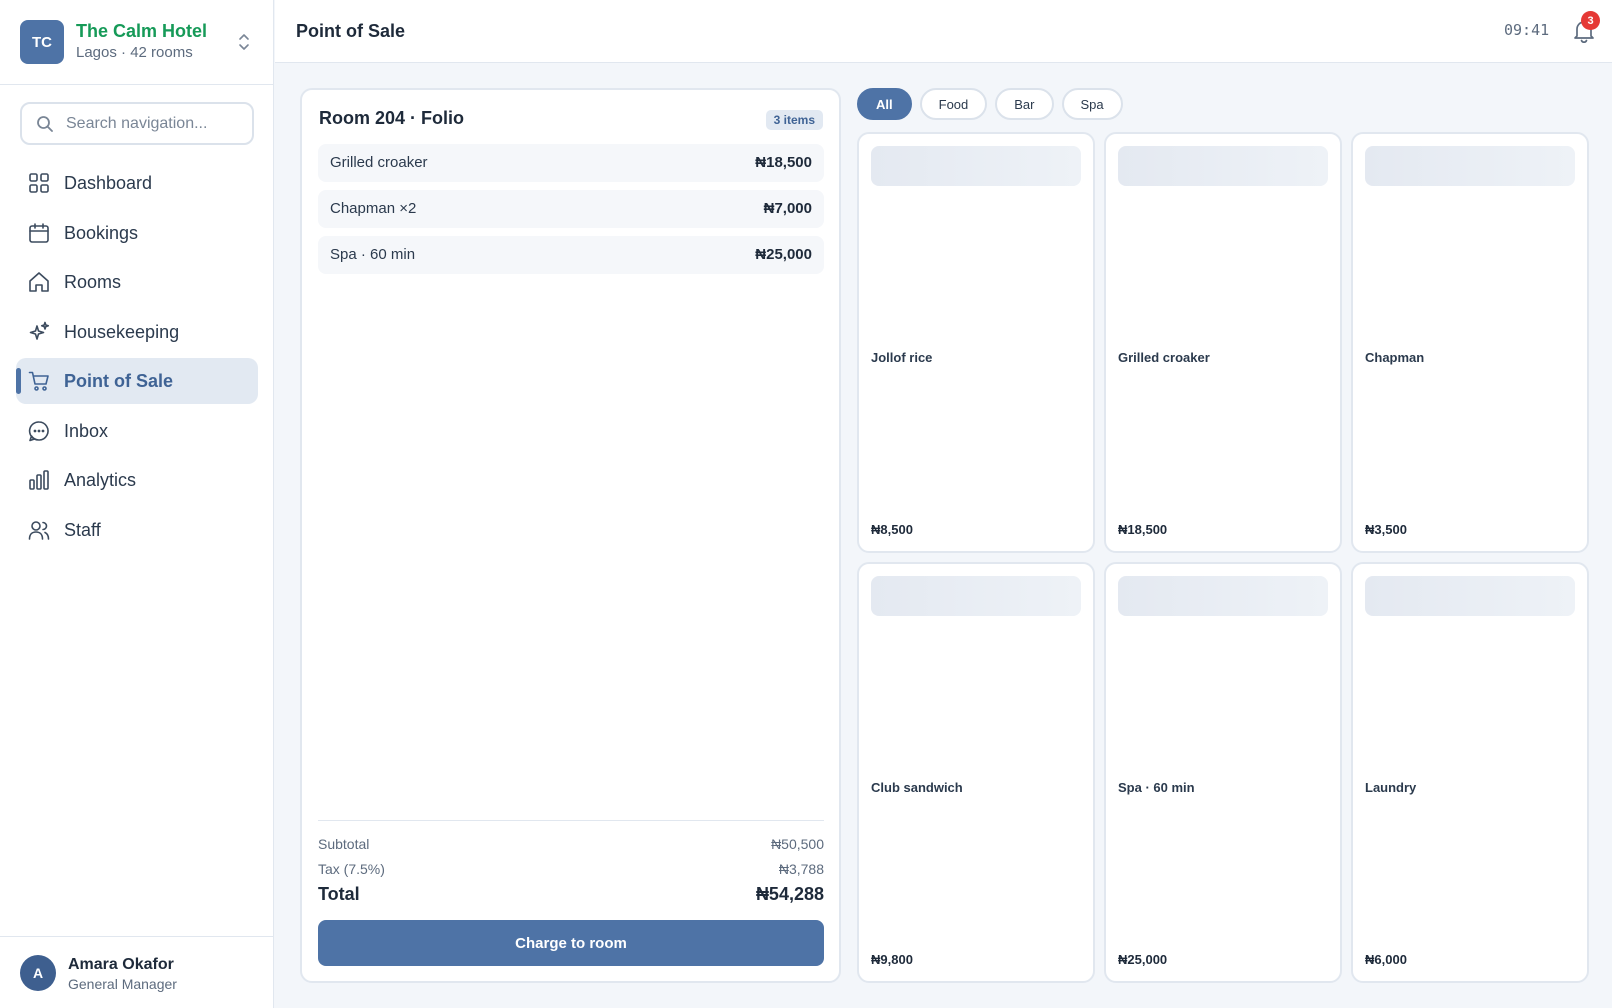 This screenshot has width=1612, height=1008. What do you see at coordinates (892, 959) in the screenshot?
I see `product-price: ₦9,800` at bounding box center [892, 959].